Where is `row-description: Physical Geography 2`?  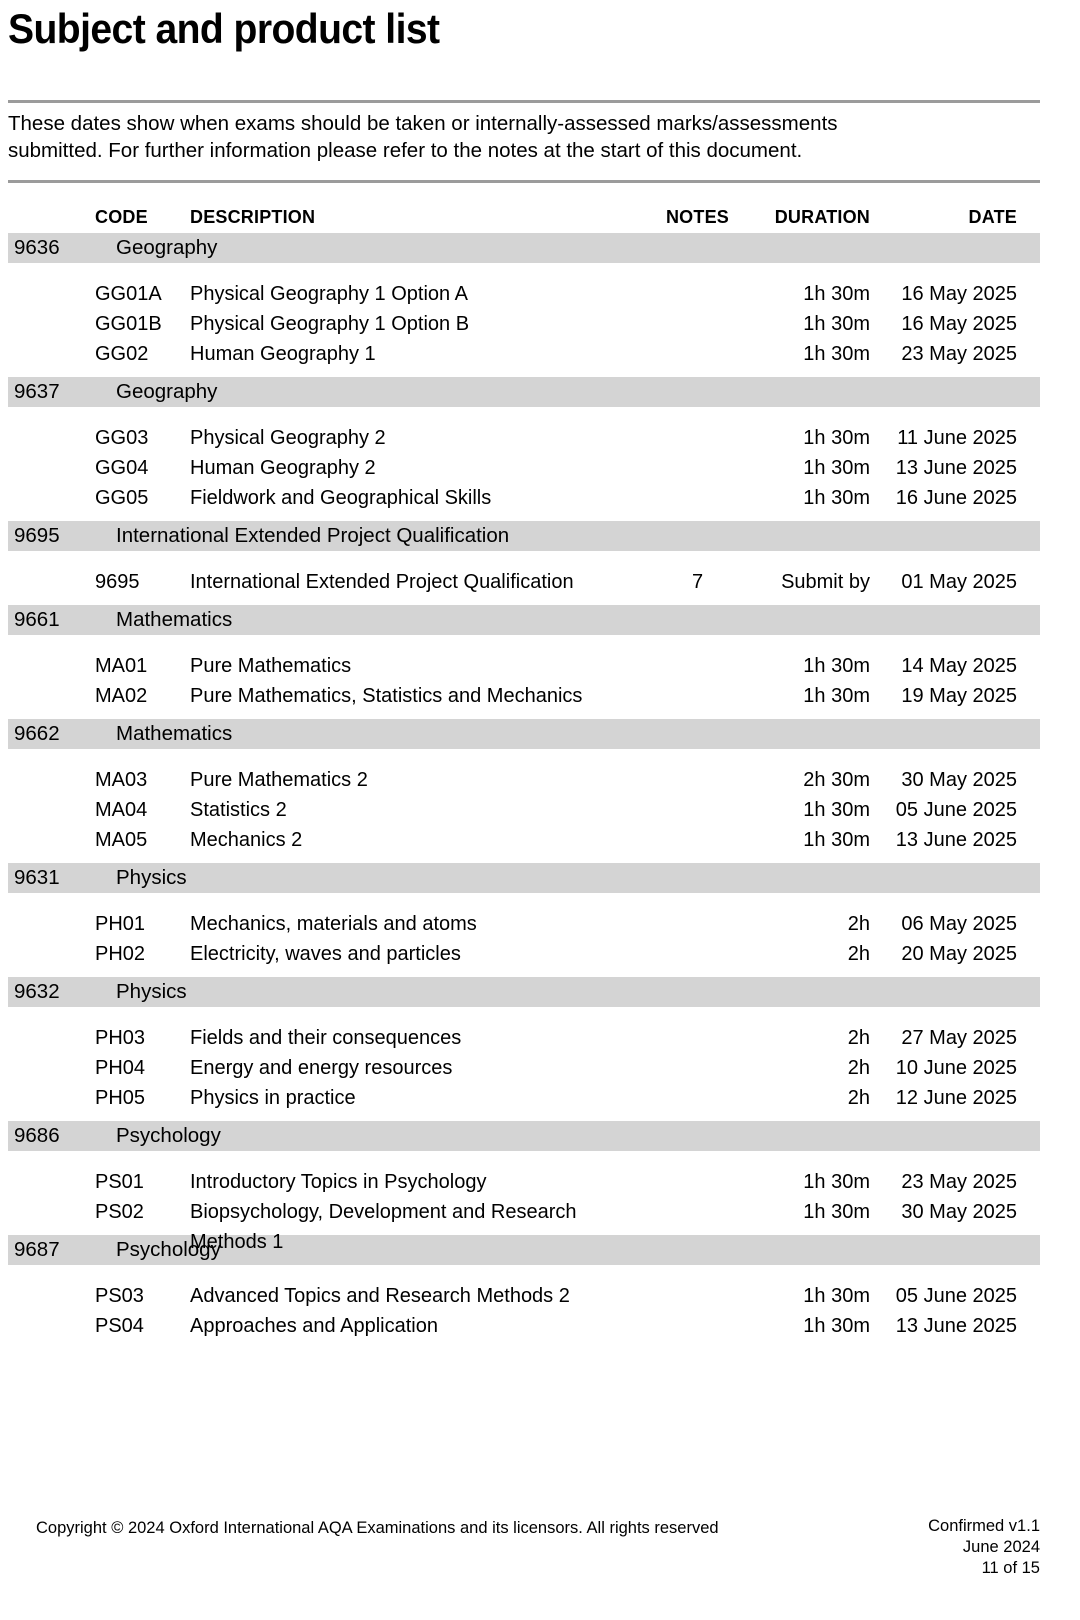
row-description: Physical Geography 2 is located at coordinates (288, 438).